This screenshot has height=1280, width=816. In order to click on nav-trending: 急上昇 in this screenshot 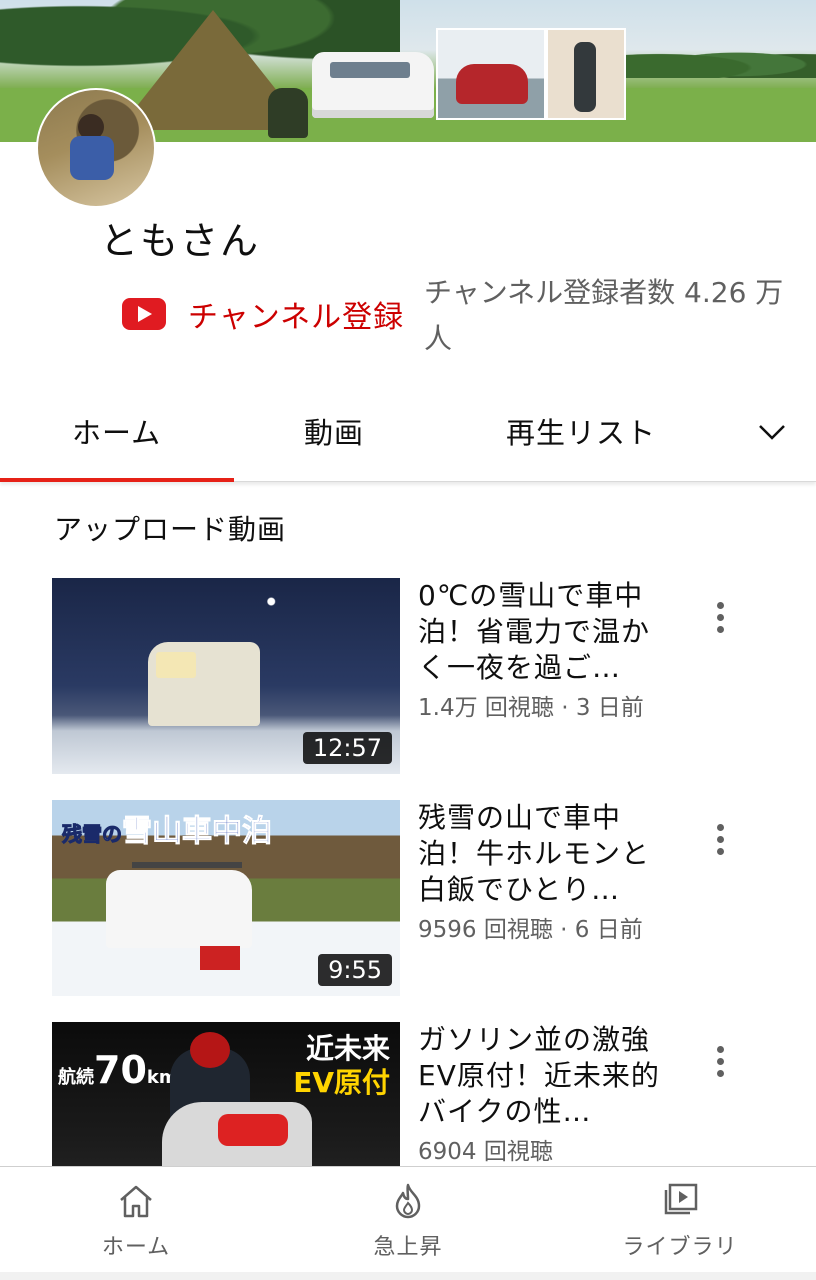, I will do `click(408, 1221)`.